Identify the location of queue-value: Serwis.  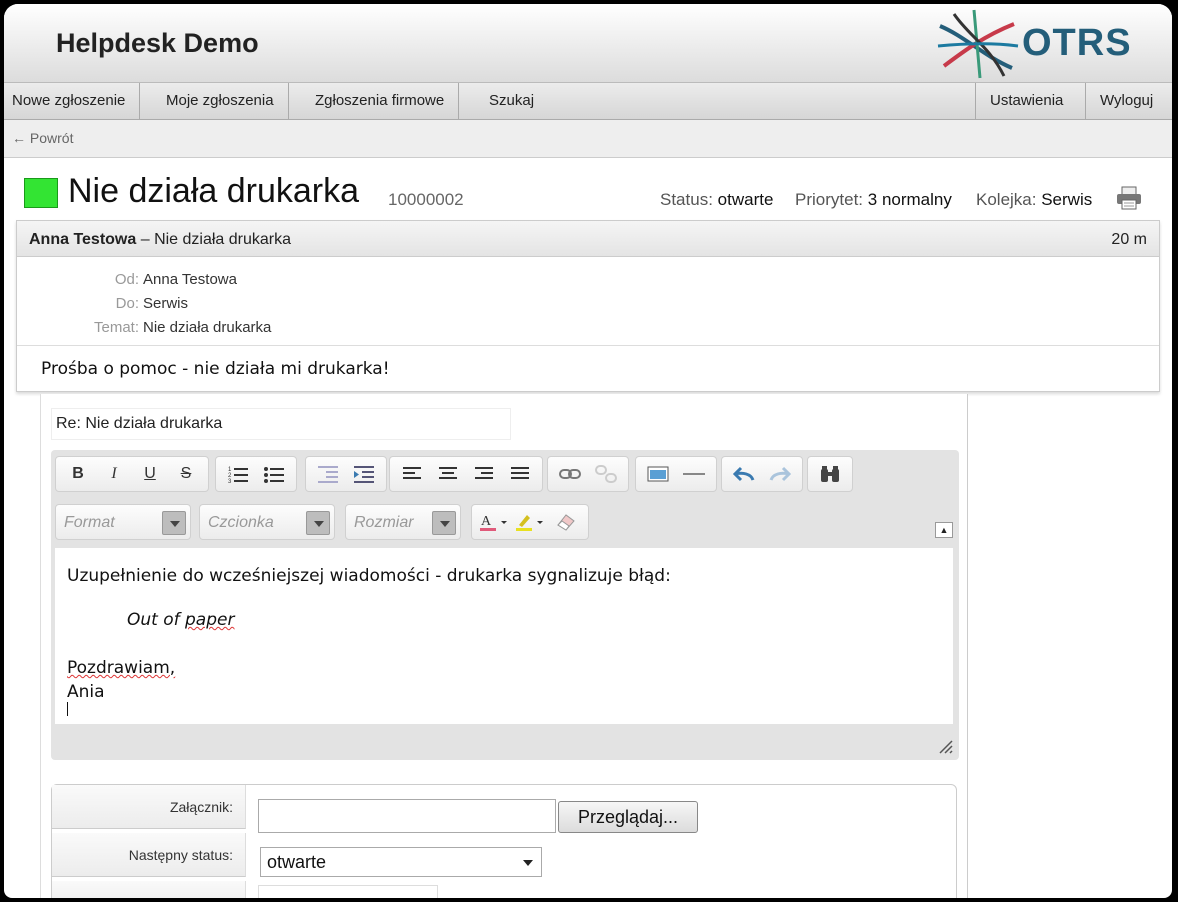
(1067, 199).